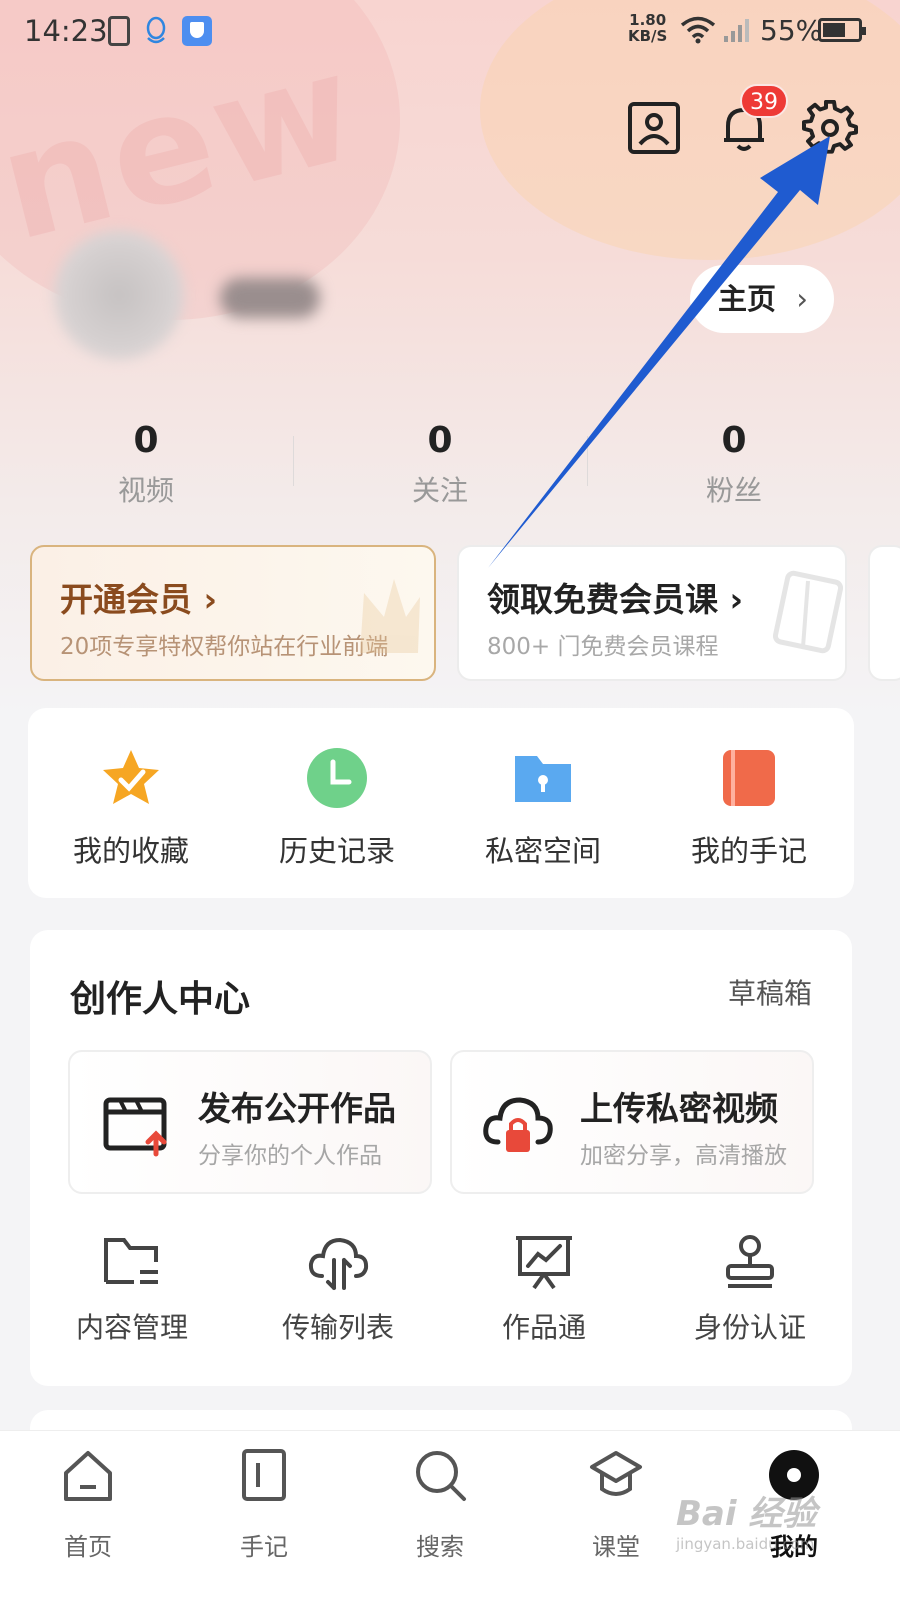 Image resolution: width=900 pixels, height=1600 pixels. What do you see at coordinates (746, 1523) in the screenshot?
I see `baidu-jingyan-watermark: Bai 经验 jingyan.baidu.com` at bounding box center [746, 1523].